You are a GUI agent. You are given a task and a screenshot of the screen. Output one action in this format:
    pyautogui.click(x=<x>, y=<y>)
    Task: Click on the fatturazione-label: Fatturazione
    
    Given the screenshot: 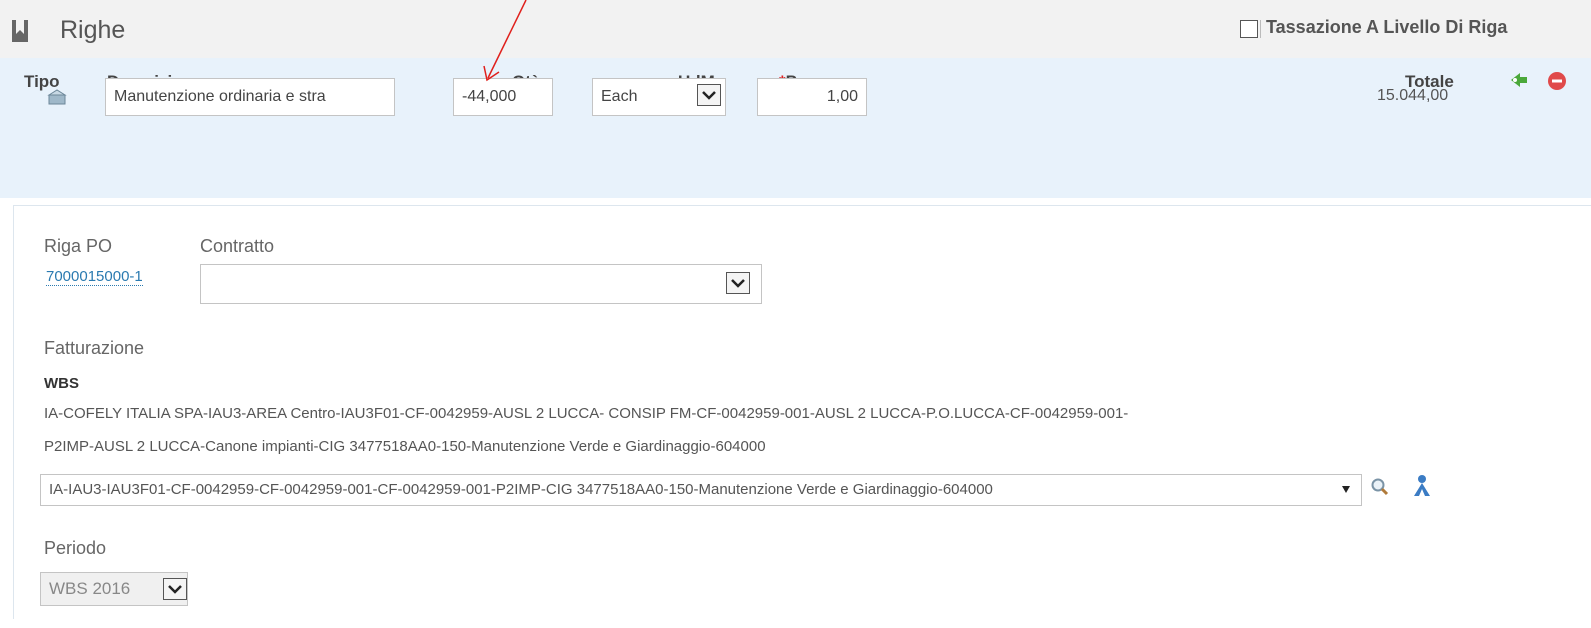 What is the action you would take?
    pyautogui.click(x=94, y=348)
    